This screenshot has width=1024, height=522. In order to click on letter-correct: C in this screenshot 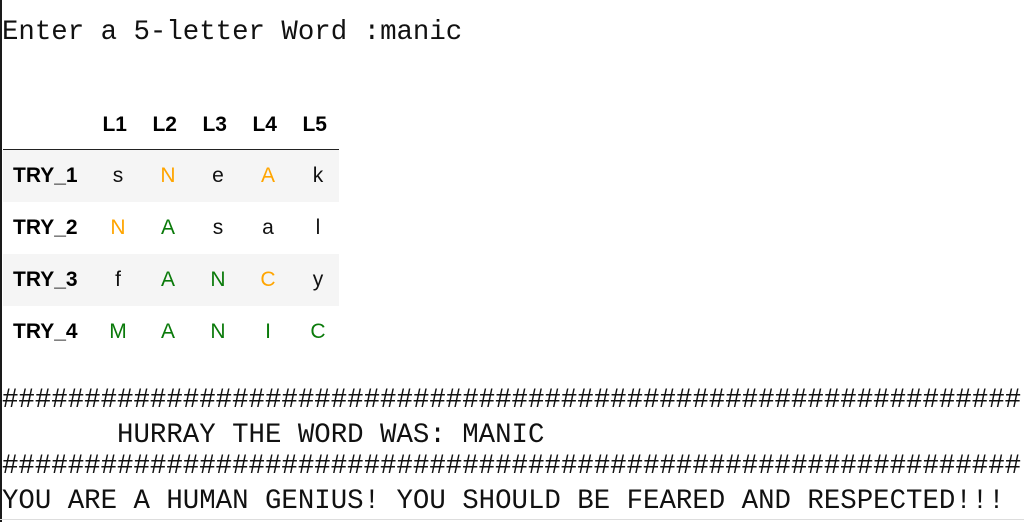, I will do `click(318, 331)`.